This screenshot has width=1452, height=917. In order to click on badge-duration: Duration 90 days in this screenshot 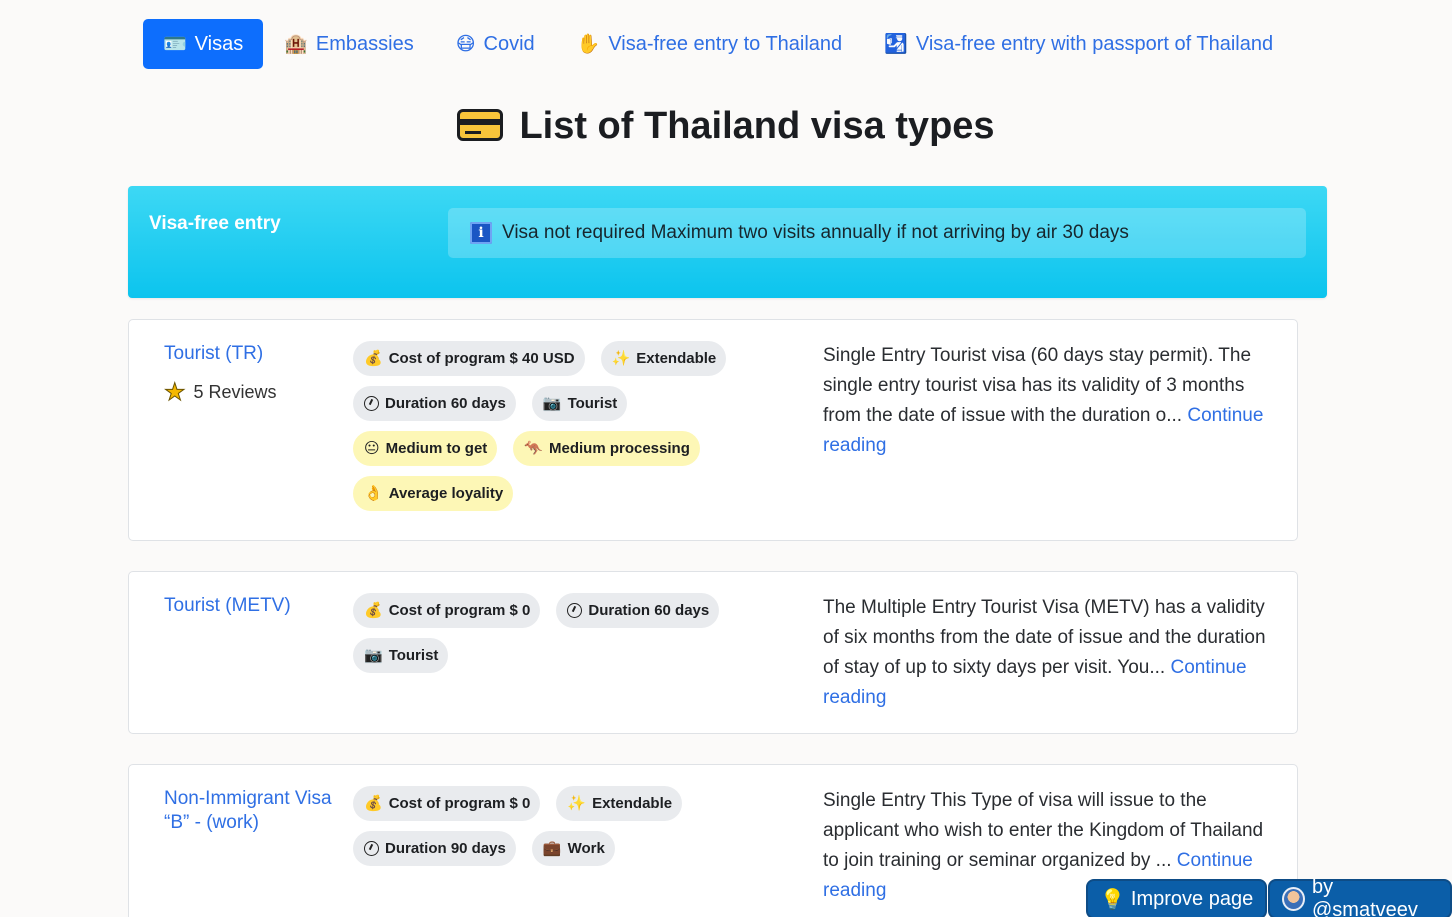, I will do `click(434, 848)`.